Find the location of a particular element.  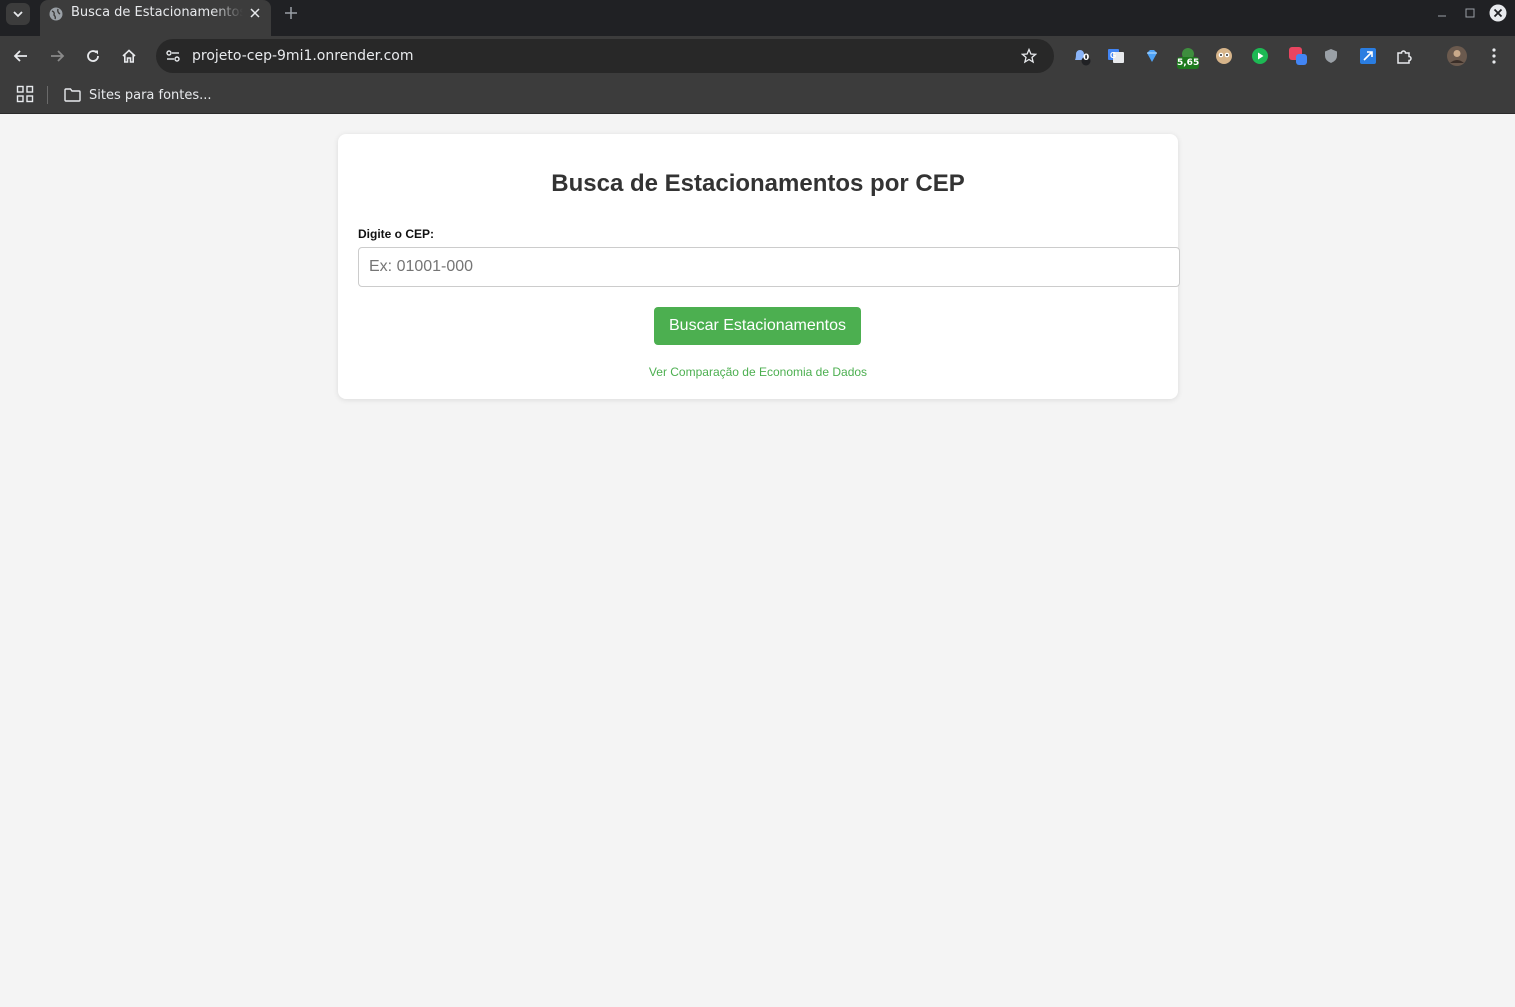

plus-icon is located at coordinates (291, 13).